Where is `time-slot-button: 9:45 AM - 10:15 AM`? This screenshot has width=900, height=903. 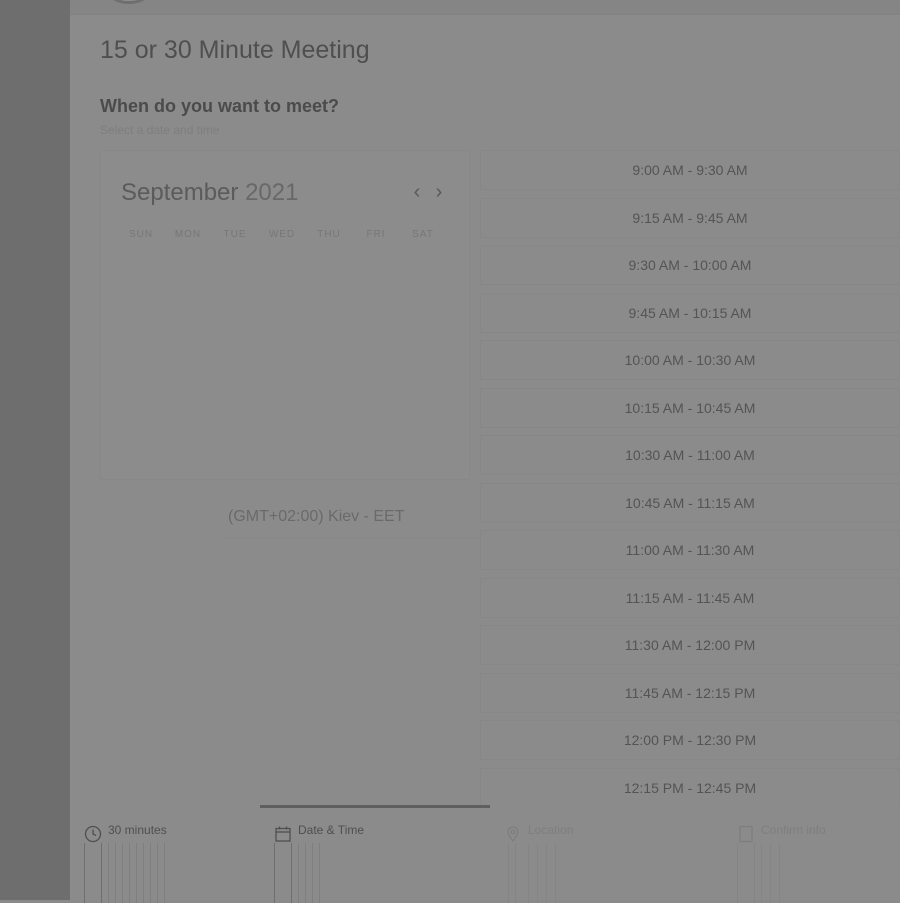 time-slot-button: 9:45 AM - 10:15 AM is located at coordinates (690, 312).